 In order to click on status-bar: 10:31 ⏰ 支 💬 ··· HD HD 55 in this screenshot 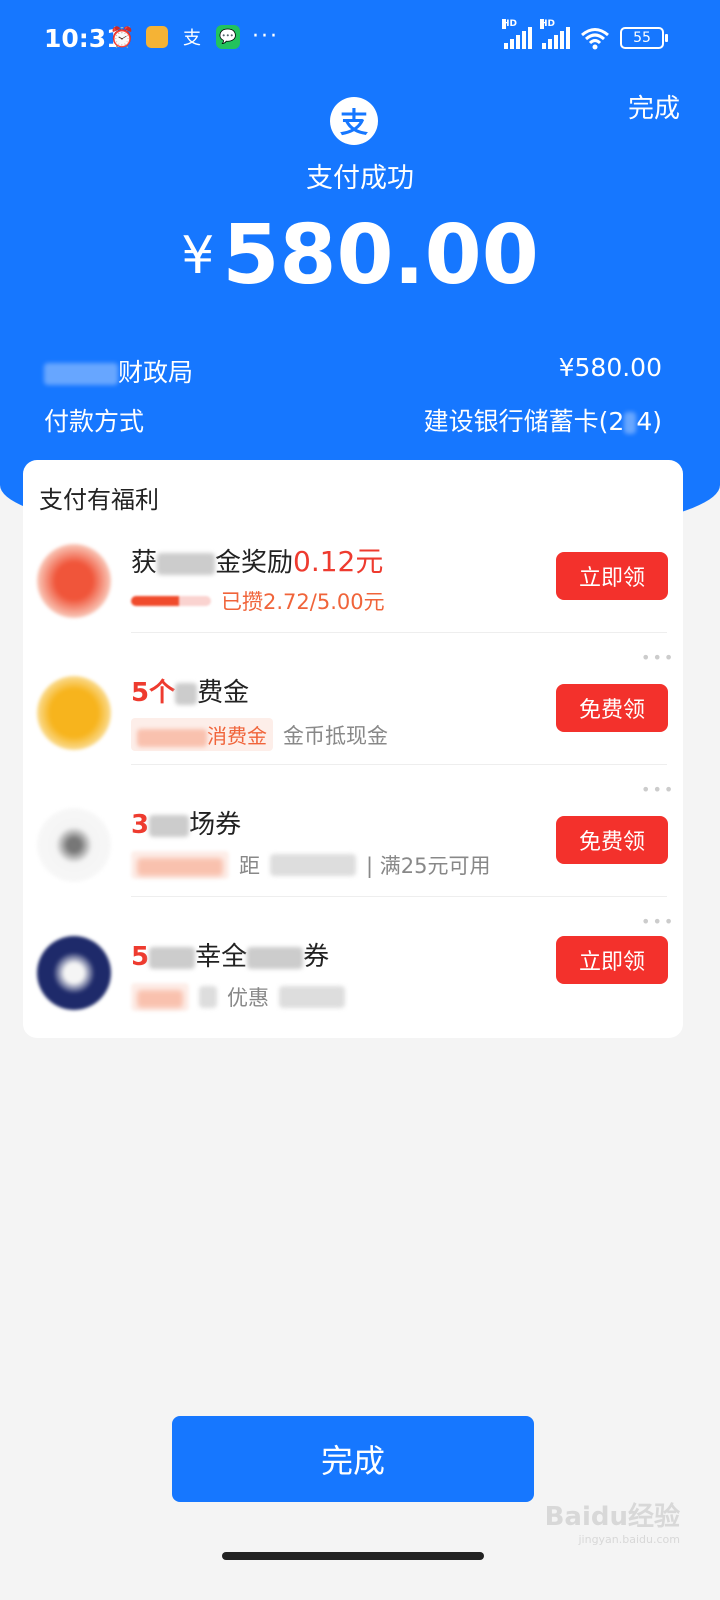, I will do `click(360, 40)`.